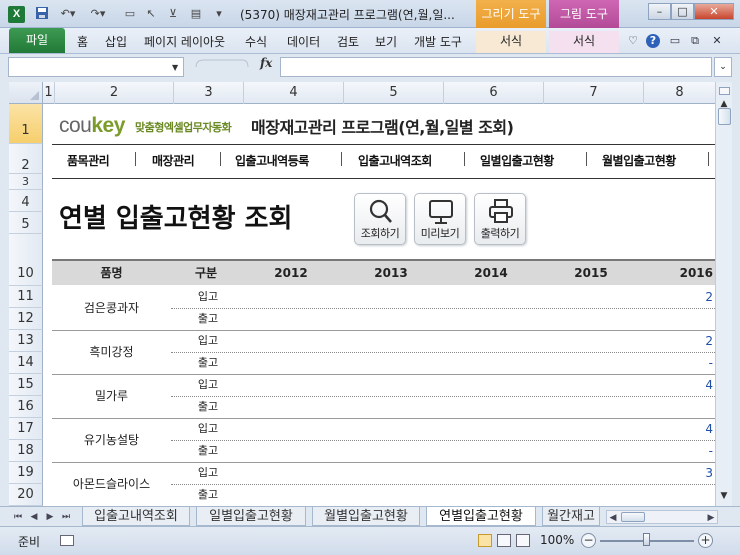  What do you see at coordinates (26, 124) in the screenshot?
I see `row-header: 1` at bounding box center [26, 124].